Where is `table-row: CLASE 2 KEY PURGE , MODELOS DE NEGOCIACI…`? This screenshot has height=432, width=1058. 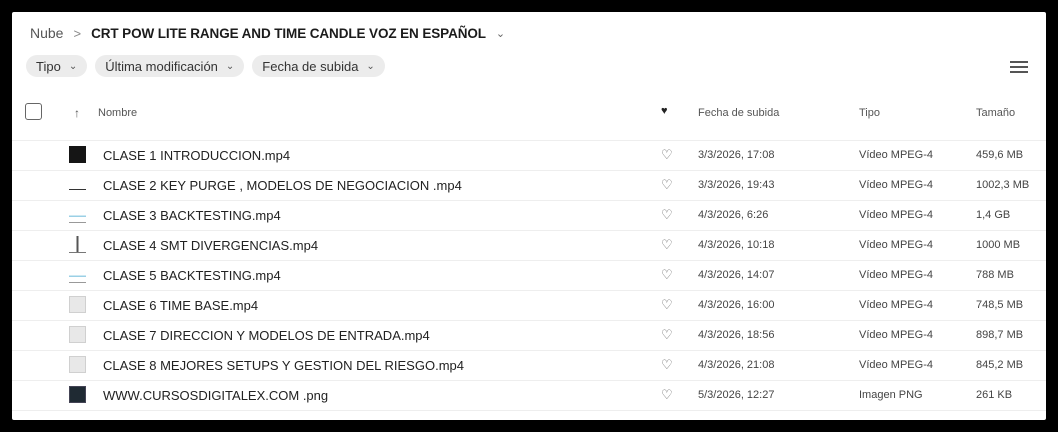
table-row: CLASE 2 KEY PURGE , MODELOS DE NEGOCIACI… is located at coordinates (529, 186).